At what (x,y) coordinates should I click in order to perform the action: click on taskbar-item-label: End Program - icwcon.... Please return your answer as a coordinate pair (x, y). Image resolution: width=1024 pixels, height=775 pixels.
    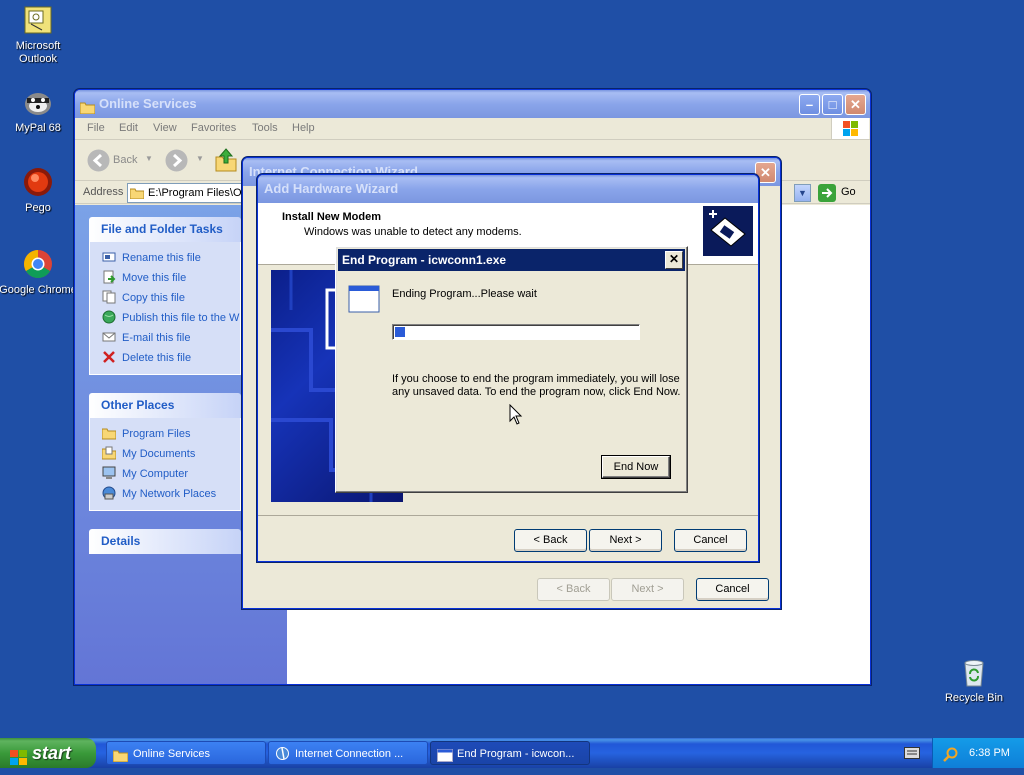
    Looking at the image, I should click on (516, 754).